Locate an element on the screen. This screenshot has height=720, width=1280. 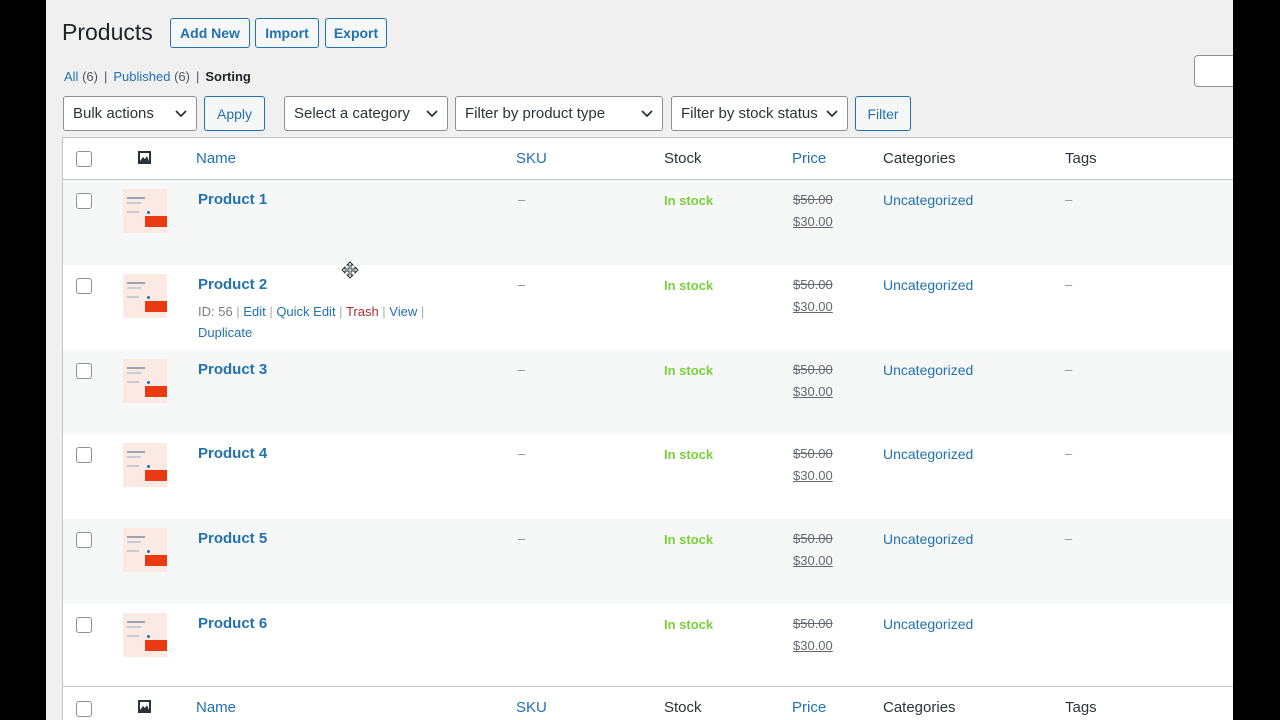
view-sorting-current: Sorting is located at coordinates (228, 76).